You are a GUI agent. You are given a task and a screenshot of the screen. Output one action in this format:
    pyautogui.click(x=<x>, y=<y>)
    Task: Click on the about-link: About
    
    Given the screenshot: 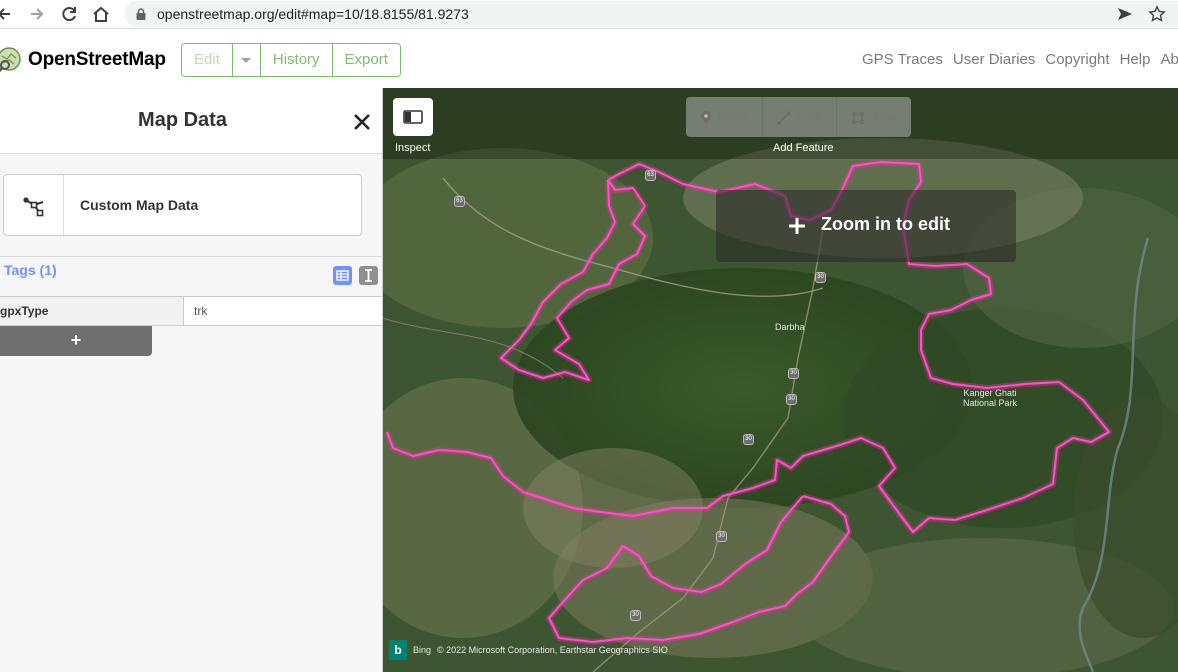 What is the action you would take?
    pyautogui.click(x=1169, y=59)
    